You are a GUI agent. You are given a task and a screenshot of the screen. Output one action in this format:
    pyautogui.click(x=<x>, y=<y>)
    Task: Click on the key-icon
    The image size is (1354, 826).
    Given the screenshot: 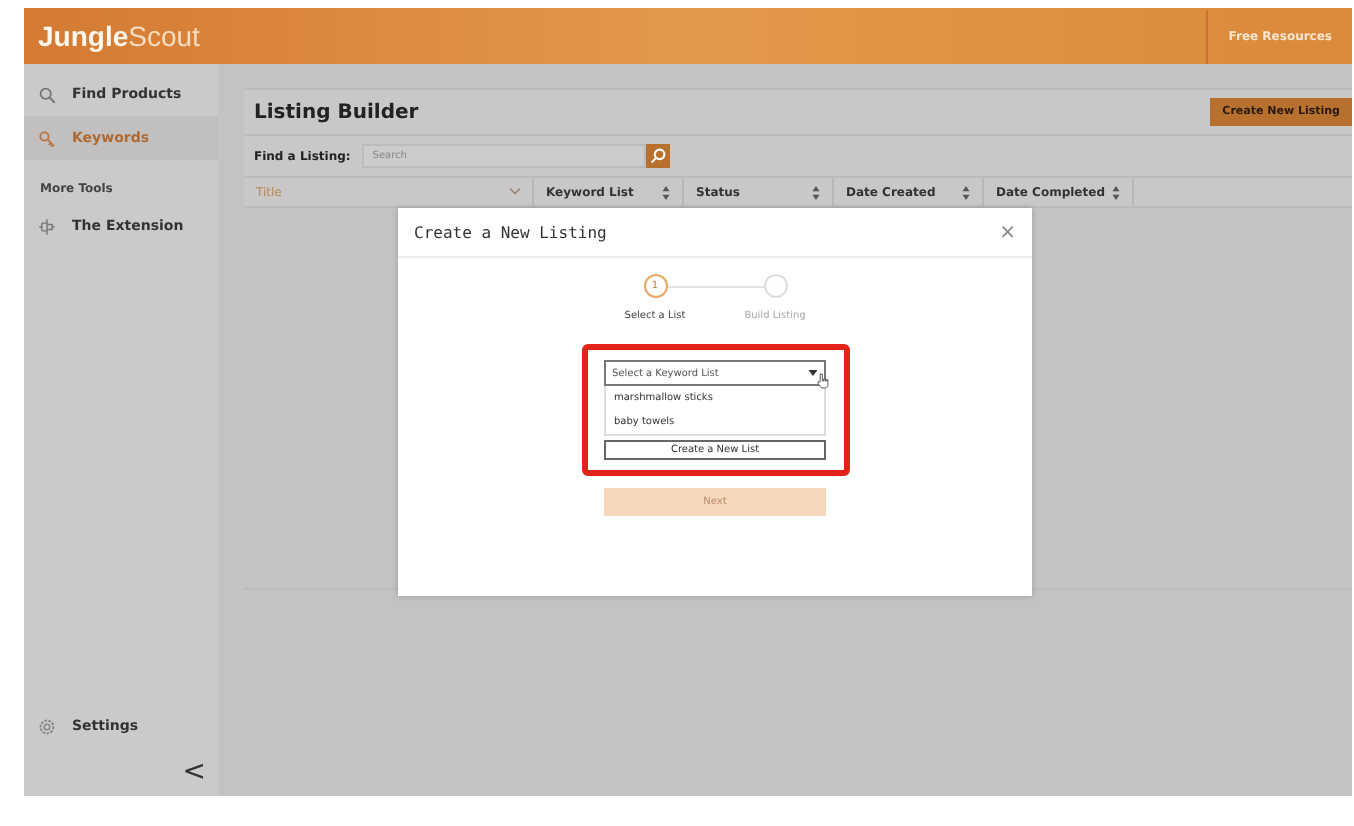 What is the action you would take?
    pyautogui.click(x=47, y=138)
    